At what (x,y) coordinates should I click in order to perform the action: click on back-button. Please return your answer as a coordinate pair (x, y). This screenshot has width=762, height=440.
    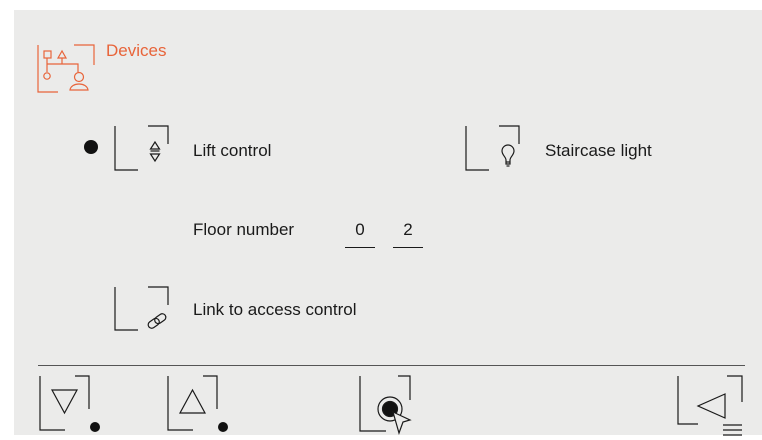
    Looking at the image, I should click on (710, 405).